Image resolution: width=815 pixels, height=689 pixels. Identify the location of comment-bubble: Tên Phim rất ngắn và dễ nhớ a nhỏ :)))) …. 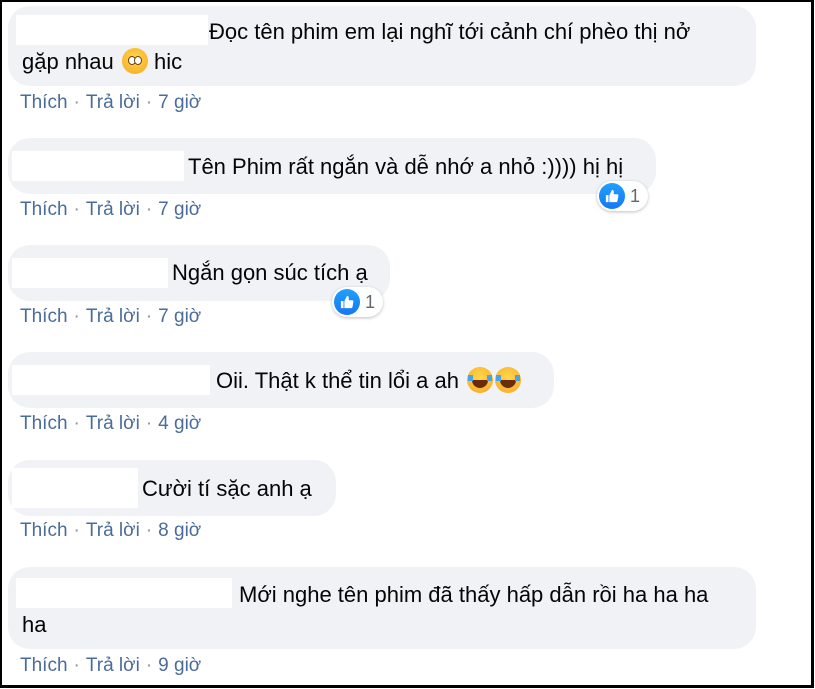
(332, 166).